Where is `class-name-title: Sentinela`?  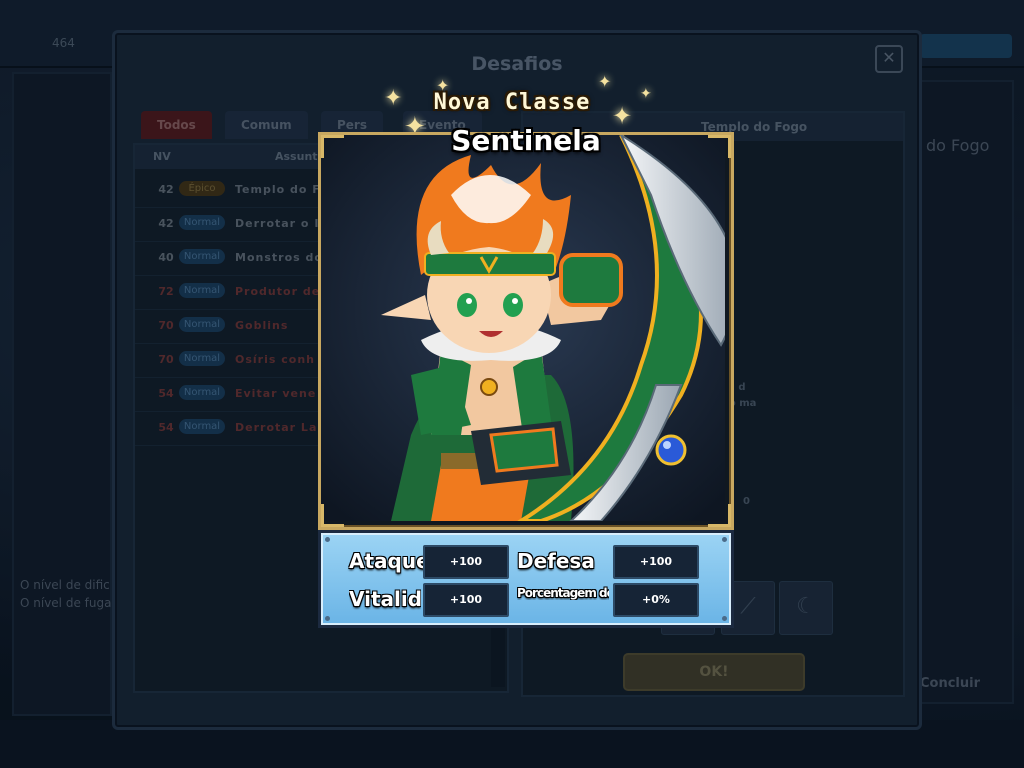
class-name-title: Sentinela is located at coordinates (526, 140).